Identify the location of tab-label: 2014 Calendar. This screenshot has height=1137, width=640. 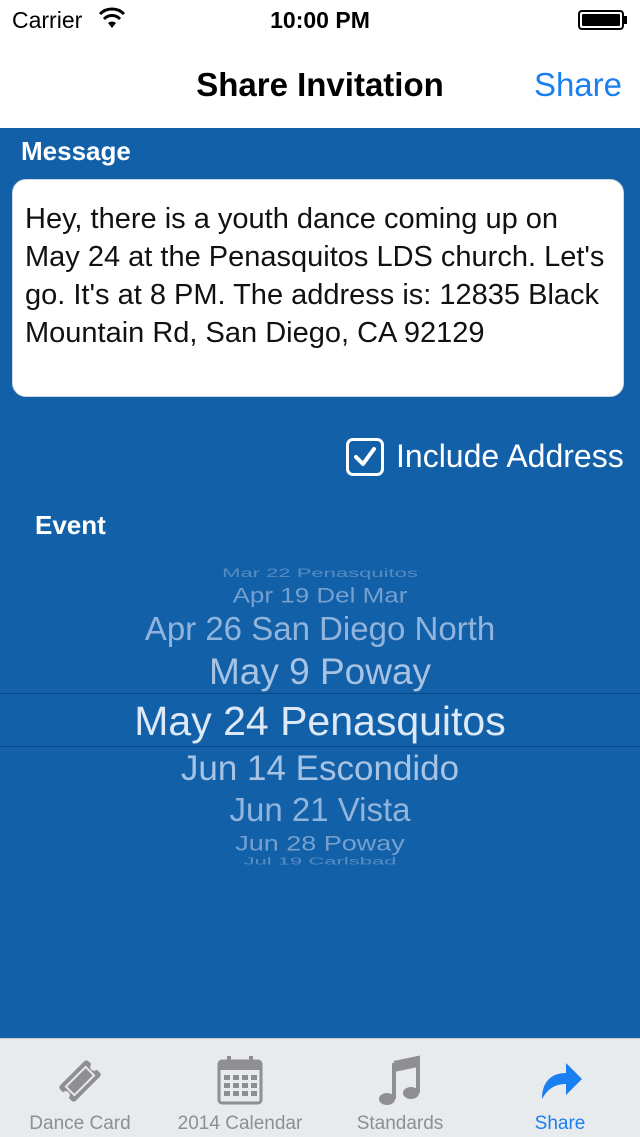
(240, 1123).